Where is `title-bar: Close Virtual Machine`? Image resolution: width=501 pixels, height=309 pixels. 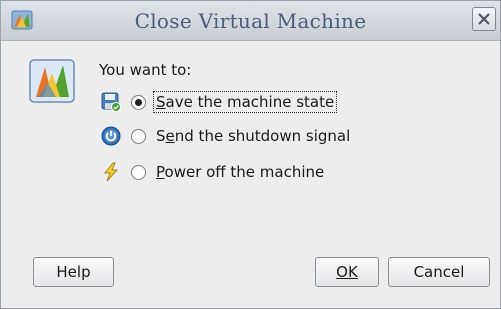 title-bar: Close Virtual Machine is located at coordinates (250, 21).